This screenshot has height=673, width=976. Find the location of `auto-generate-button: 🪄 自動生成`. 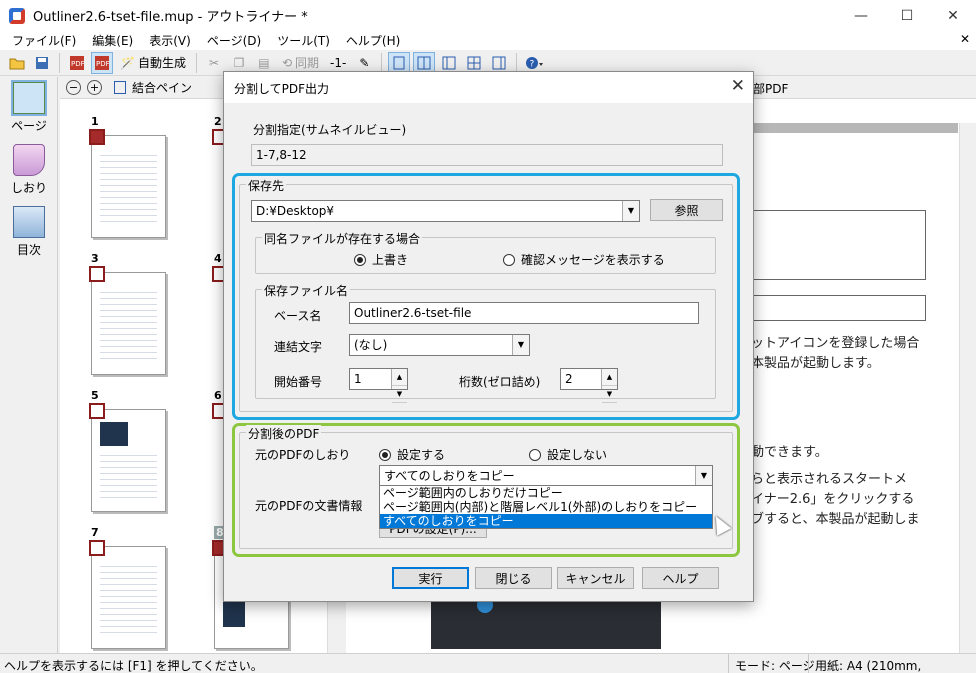

auto-generate-button: 🪄 自動生成 is located at coordinates (153, 63).